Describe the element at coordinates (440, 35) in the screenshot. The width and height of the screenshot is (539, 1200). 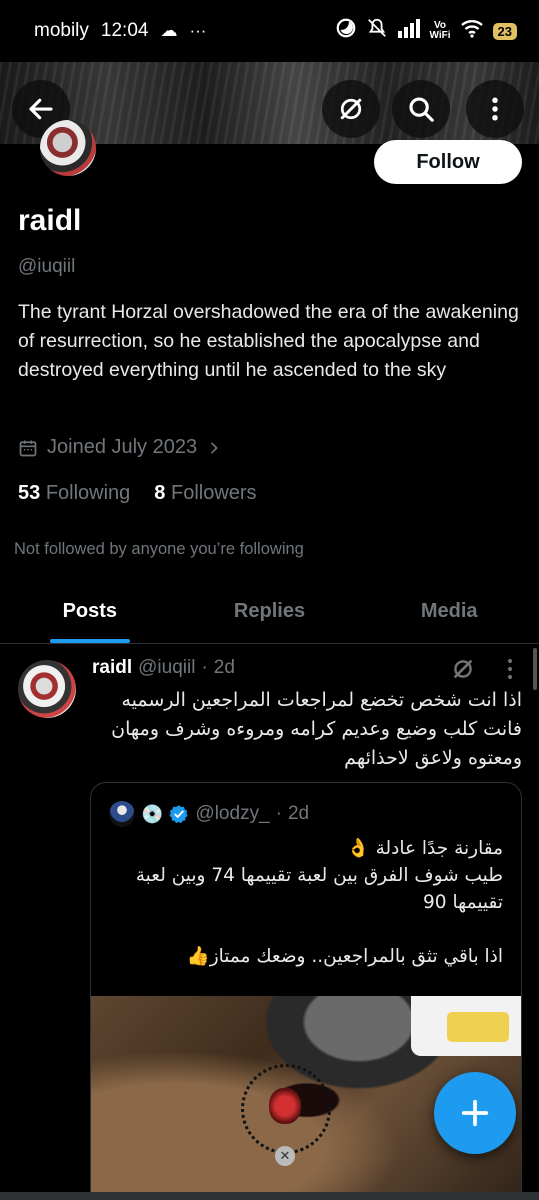
I see `vowifi-bottom: WiFi` at that location.